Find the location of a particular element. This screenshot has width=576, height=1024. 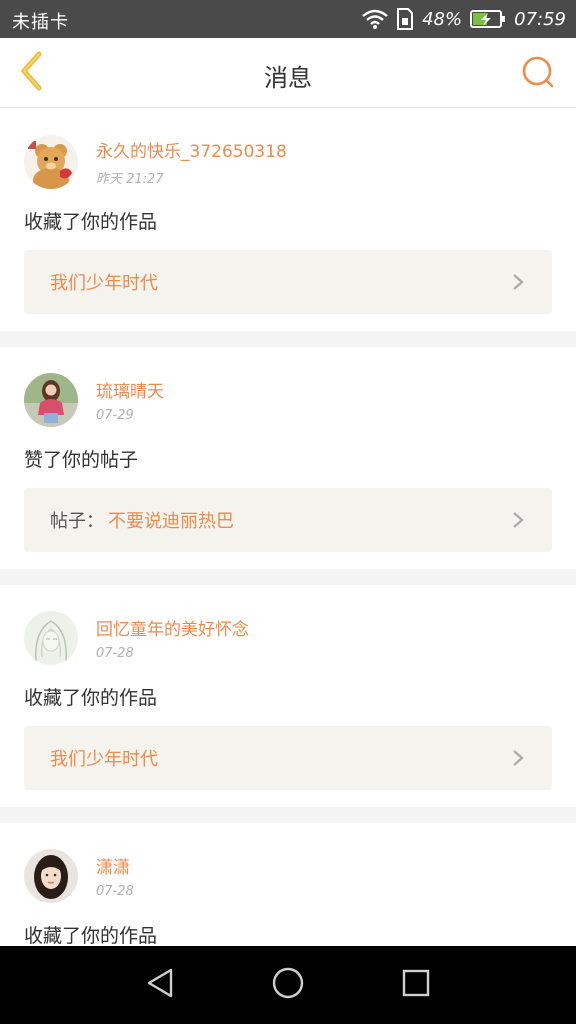

user-name: 永久的快乐_372650318 is located at coordinates (191, 149).